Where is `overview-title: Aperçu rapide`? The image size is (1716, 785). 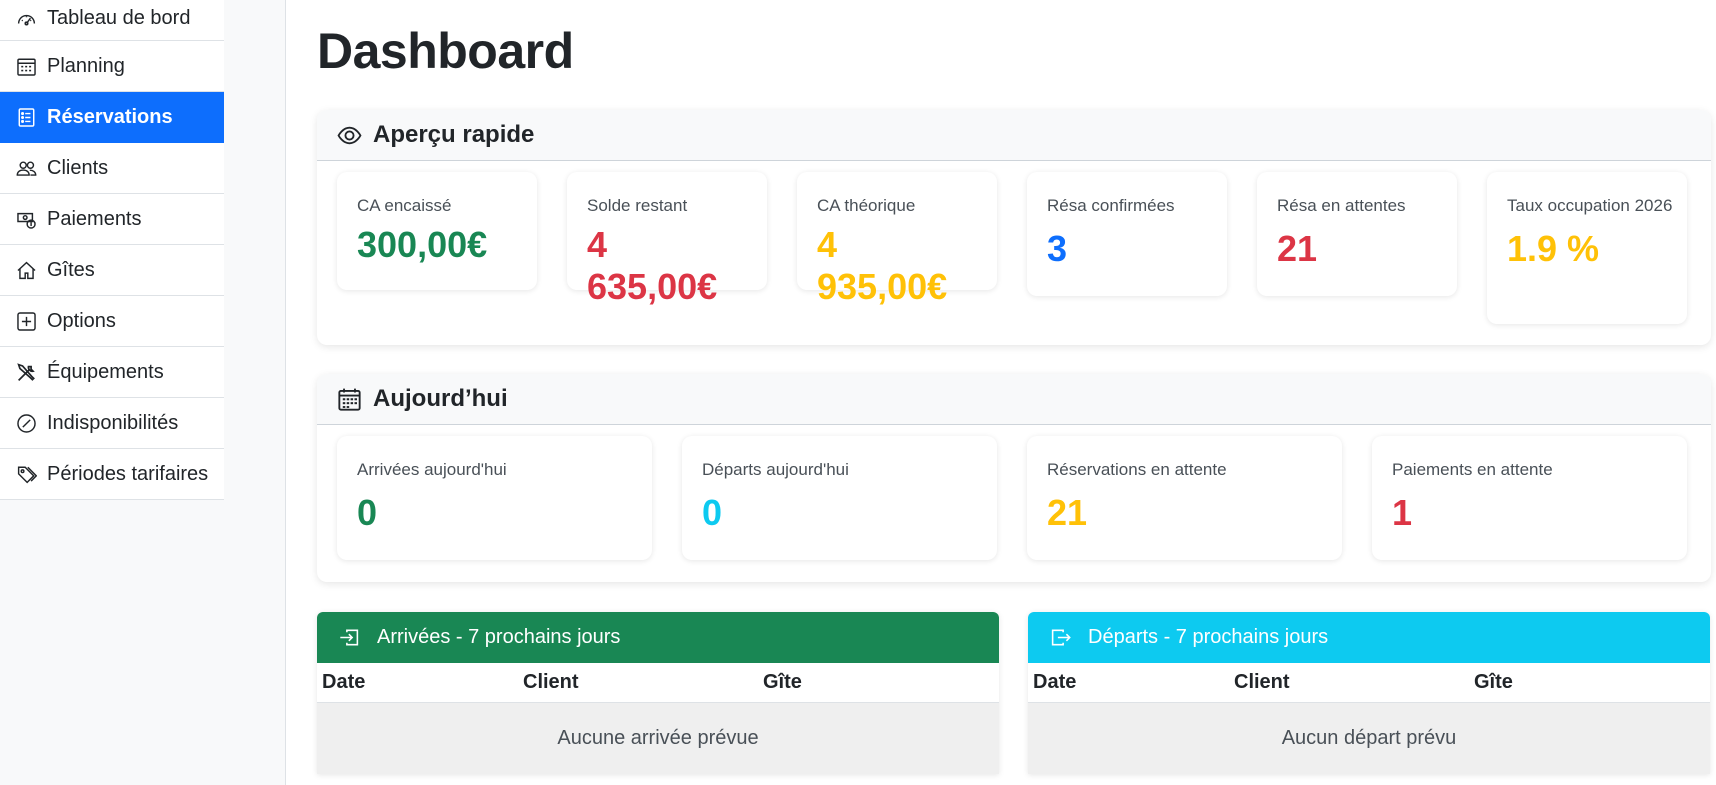
overview-title: Aperçu rapide is located at coordinates (454, 134).